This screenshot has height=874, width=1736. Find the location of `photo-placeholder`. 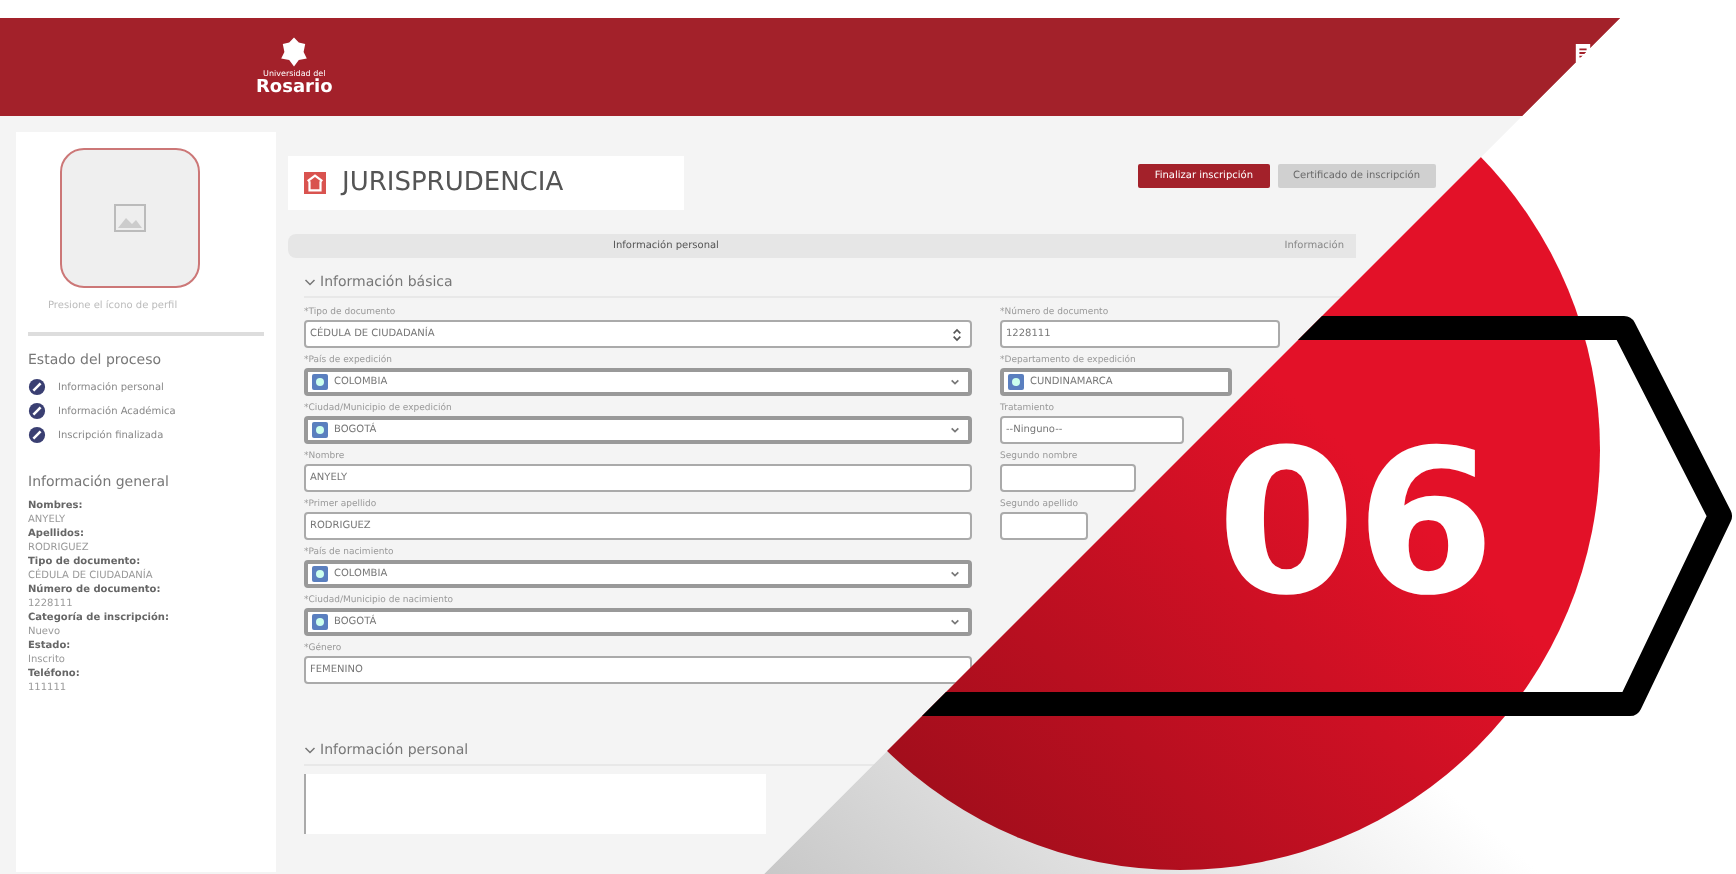

photo-placeholder is located at coordinates (130, 218).